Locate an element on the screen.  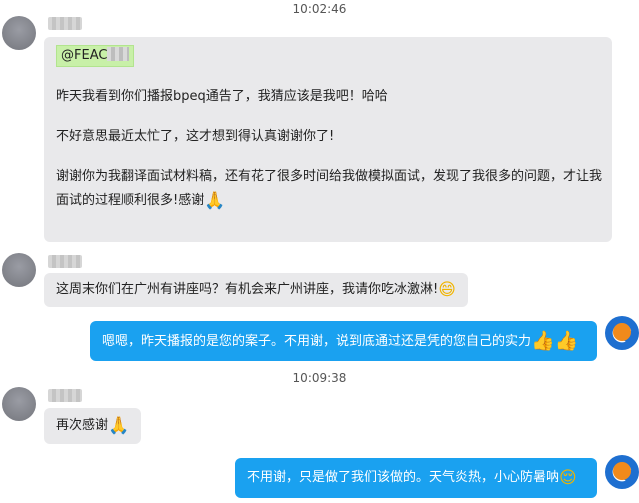
mention-text: @FEAC is located at coordinates (84, 55).